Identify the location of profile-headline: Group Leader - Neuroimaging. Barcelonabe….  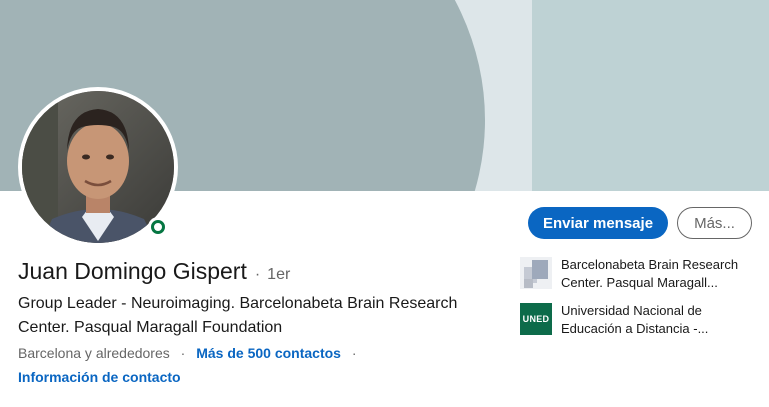
(238, 315).